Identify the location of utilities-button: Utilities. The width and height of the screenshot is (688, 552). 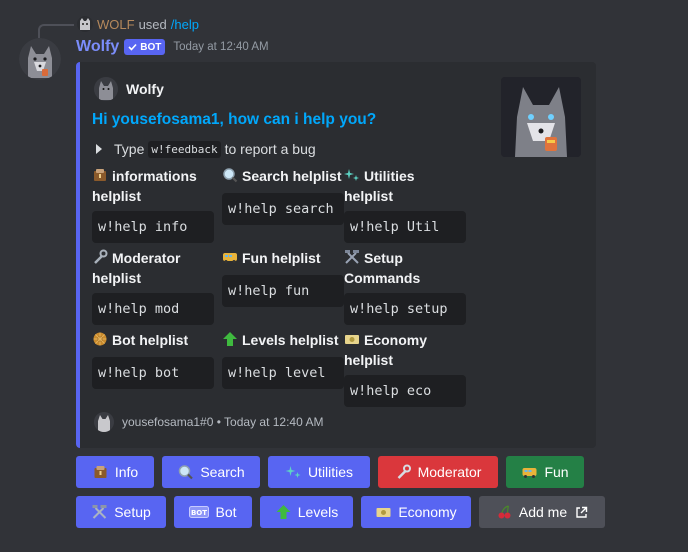
(319, 472).